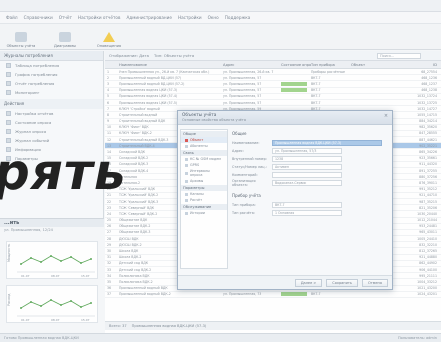 The width and height of the screenshot is (441, 342). What do you see at coordinates (307, 167) in the screenshot?
I see `field-input: Активен` at bounding box center [307, 167].